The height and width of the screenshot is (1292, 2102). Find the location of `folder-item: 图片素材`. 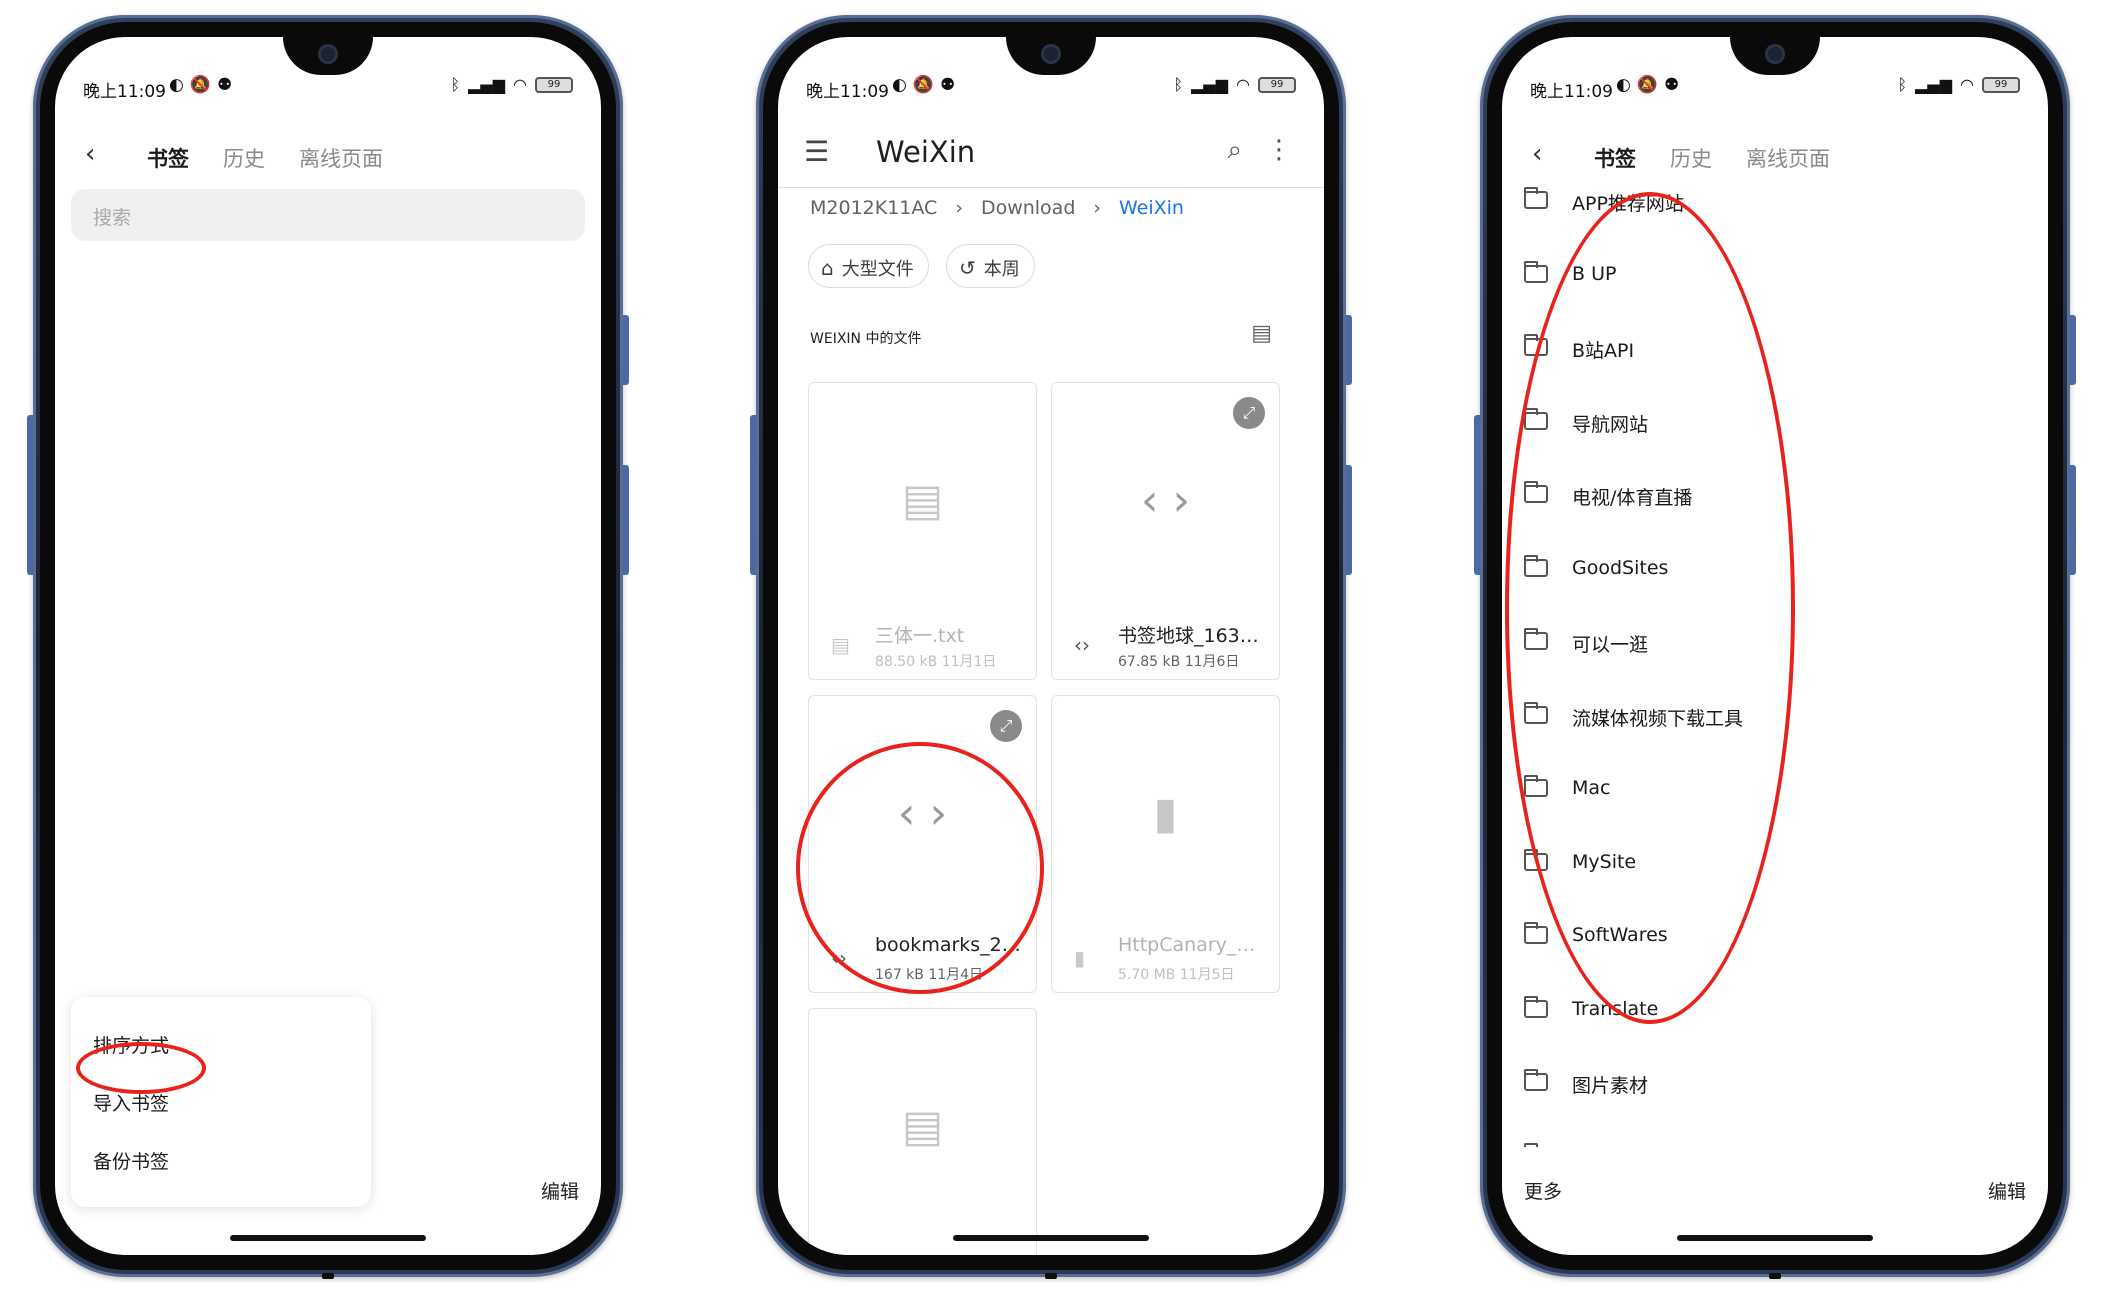

folder-item: 图片素材 is located at coordinates (1775, 1090).